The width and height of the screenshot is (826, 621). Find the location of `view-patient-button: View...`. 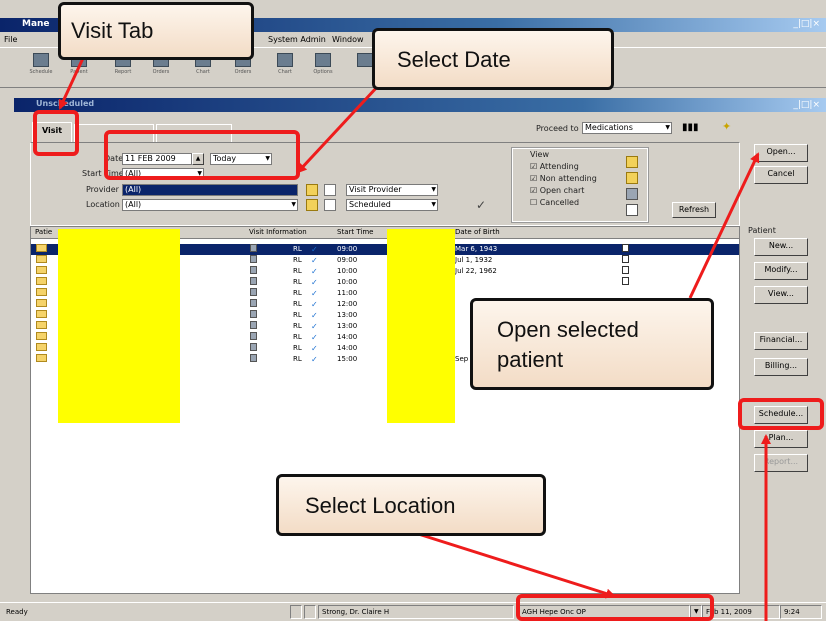

view-patient-button: View... is located at coordinates (781, 295).